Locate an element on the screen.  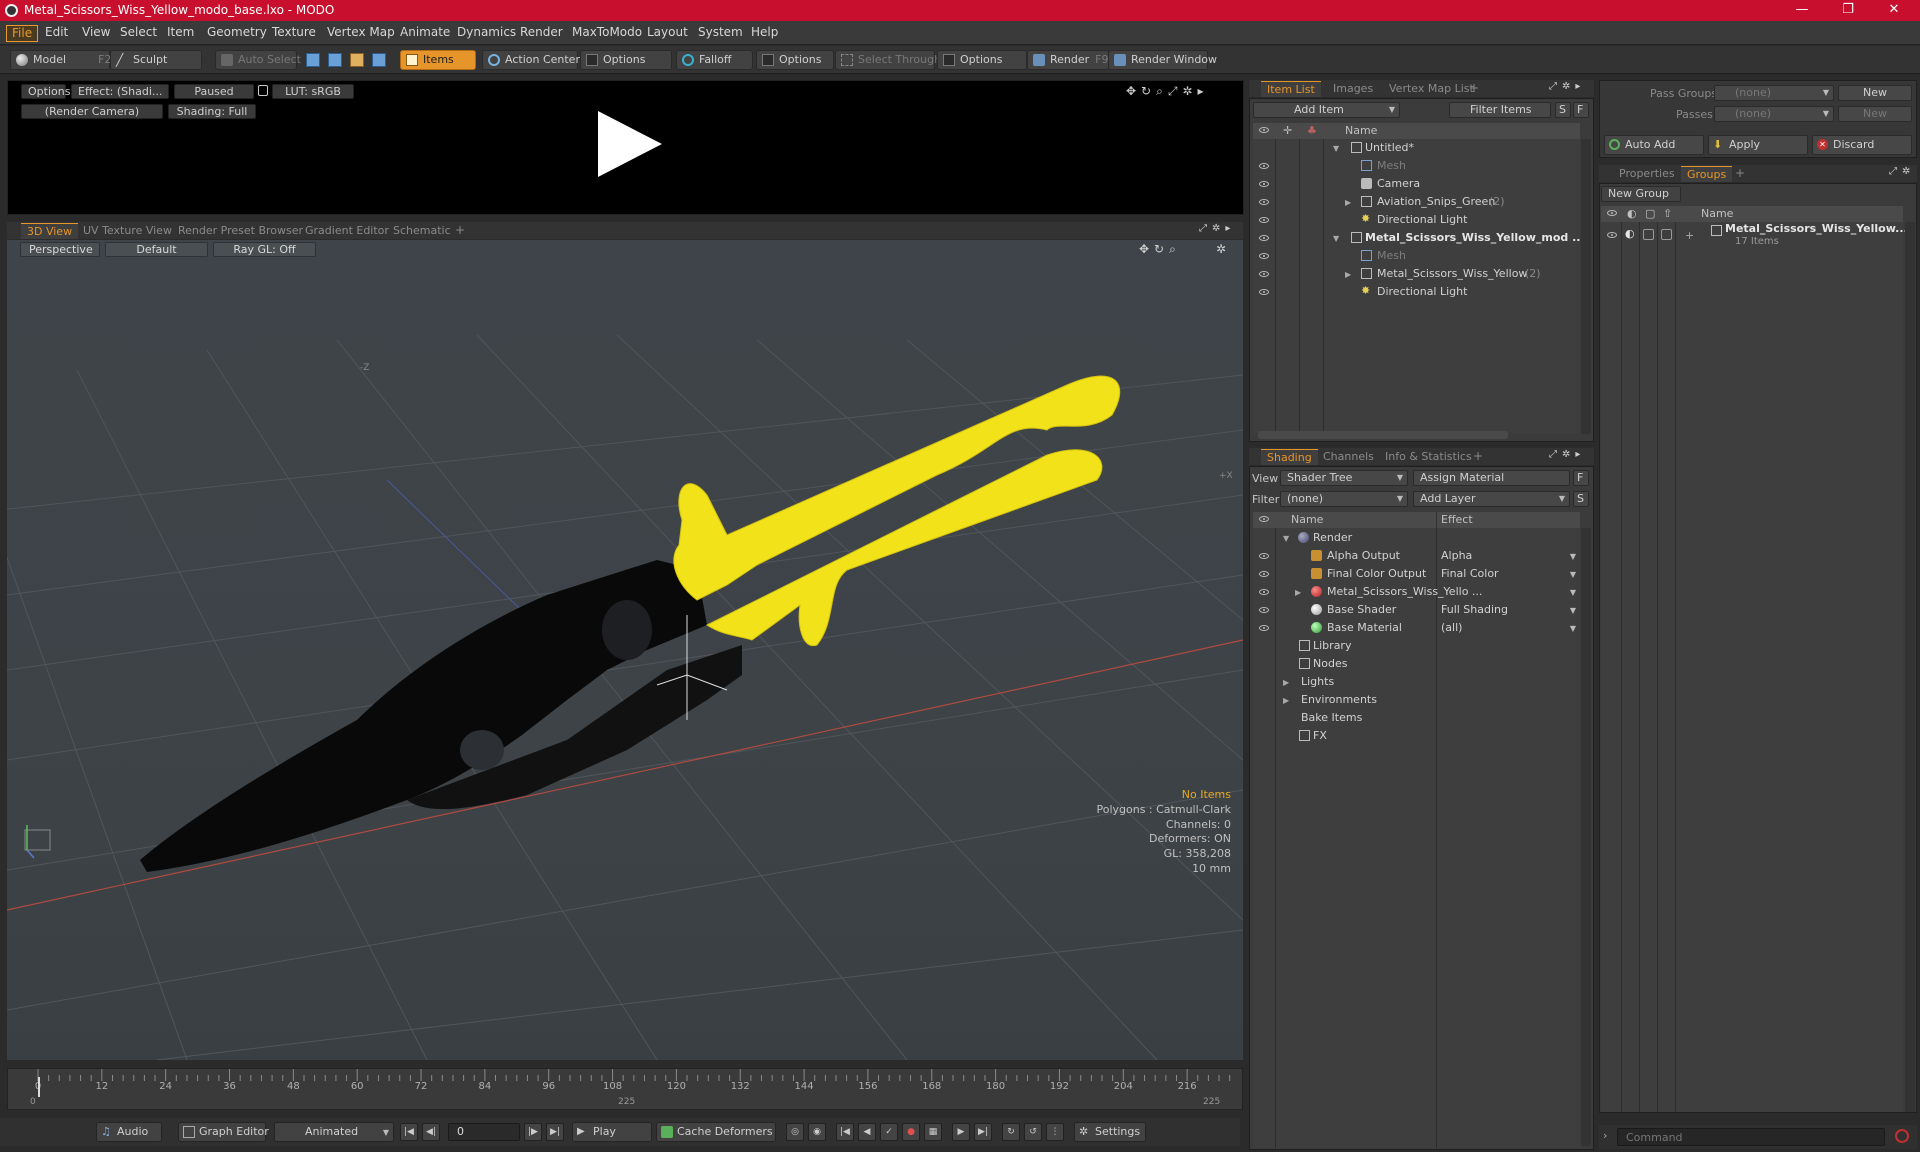
shader-row: Base Shader Full Shading ▼ is located at coordinates (1416, 610).